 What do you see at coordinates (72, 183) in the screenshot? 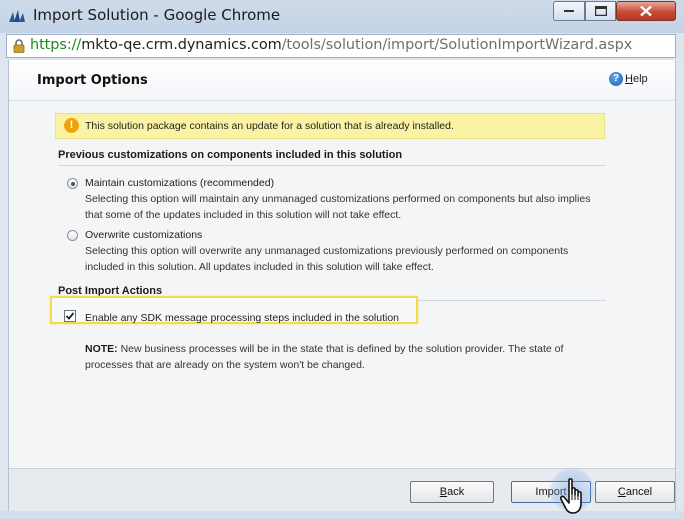
I see `maintain-customizations-radio` at bounding box center [72, 183].